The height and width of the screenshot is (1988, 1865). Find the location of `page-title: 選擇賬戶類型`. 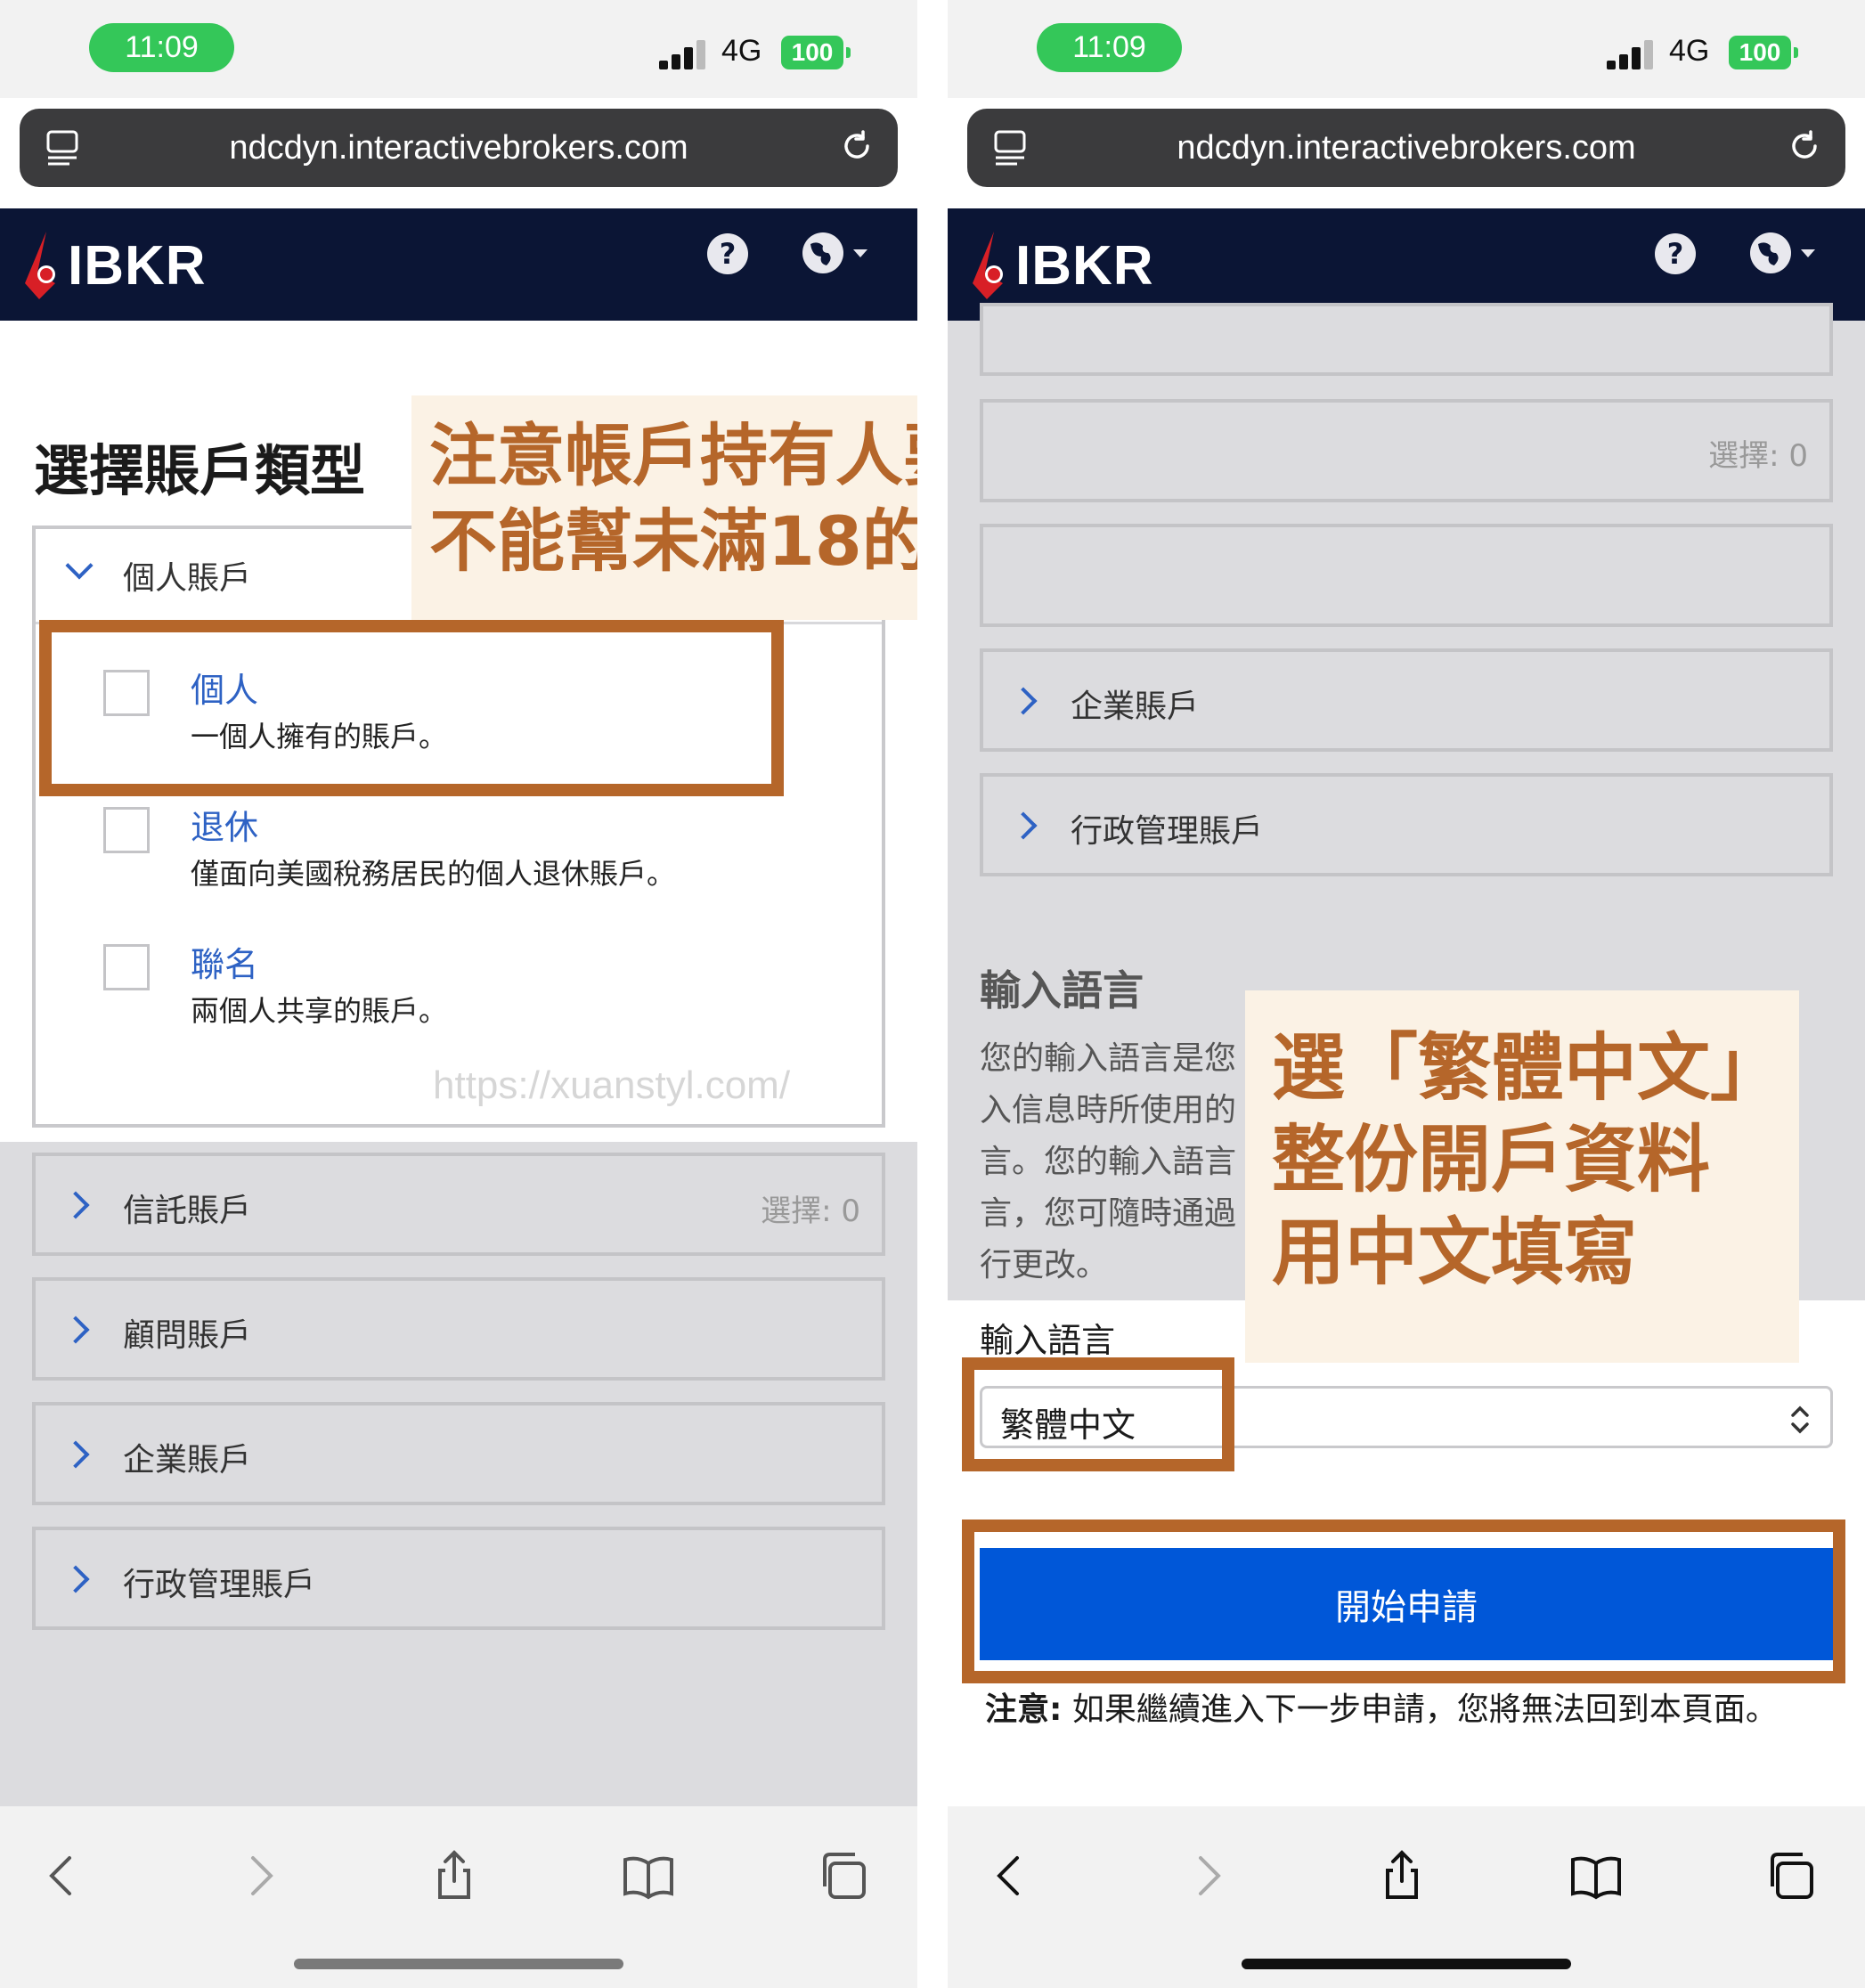

page-title: 選擇賬戶類型 is located at coordinates (200, 470).